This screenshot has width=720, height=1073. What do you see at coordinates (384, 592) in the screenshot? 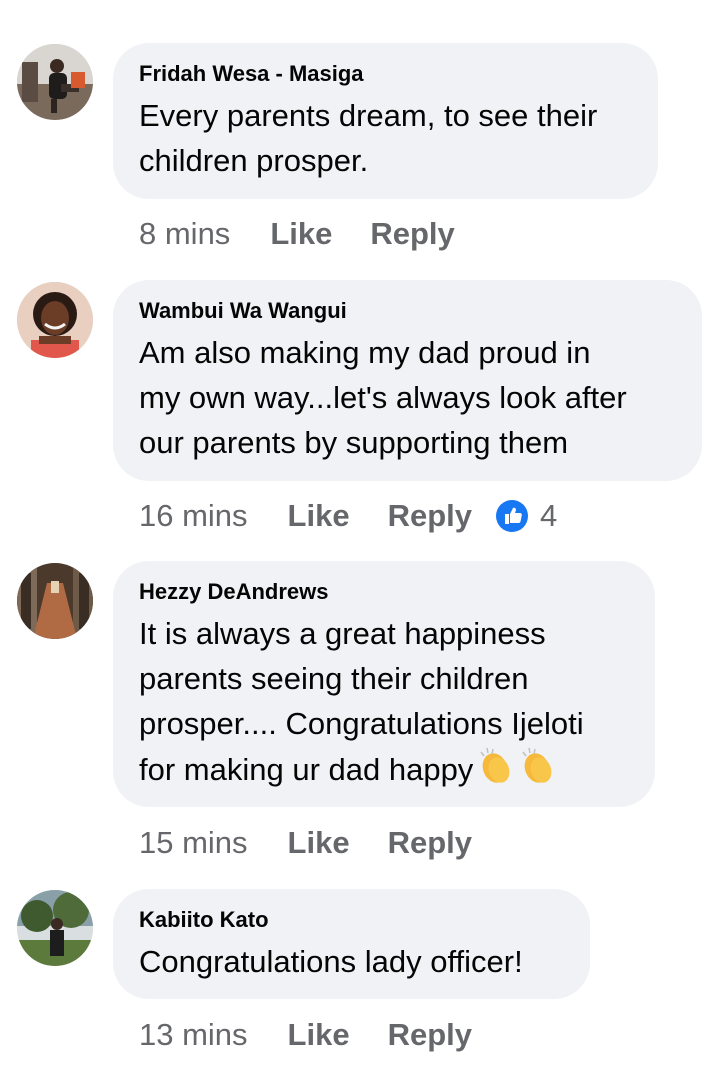
I see `comment-author: Hezzy DeAndrews` at bounding box center [384, 592].